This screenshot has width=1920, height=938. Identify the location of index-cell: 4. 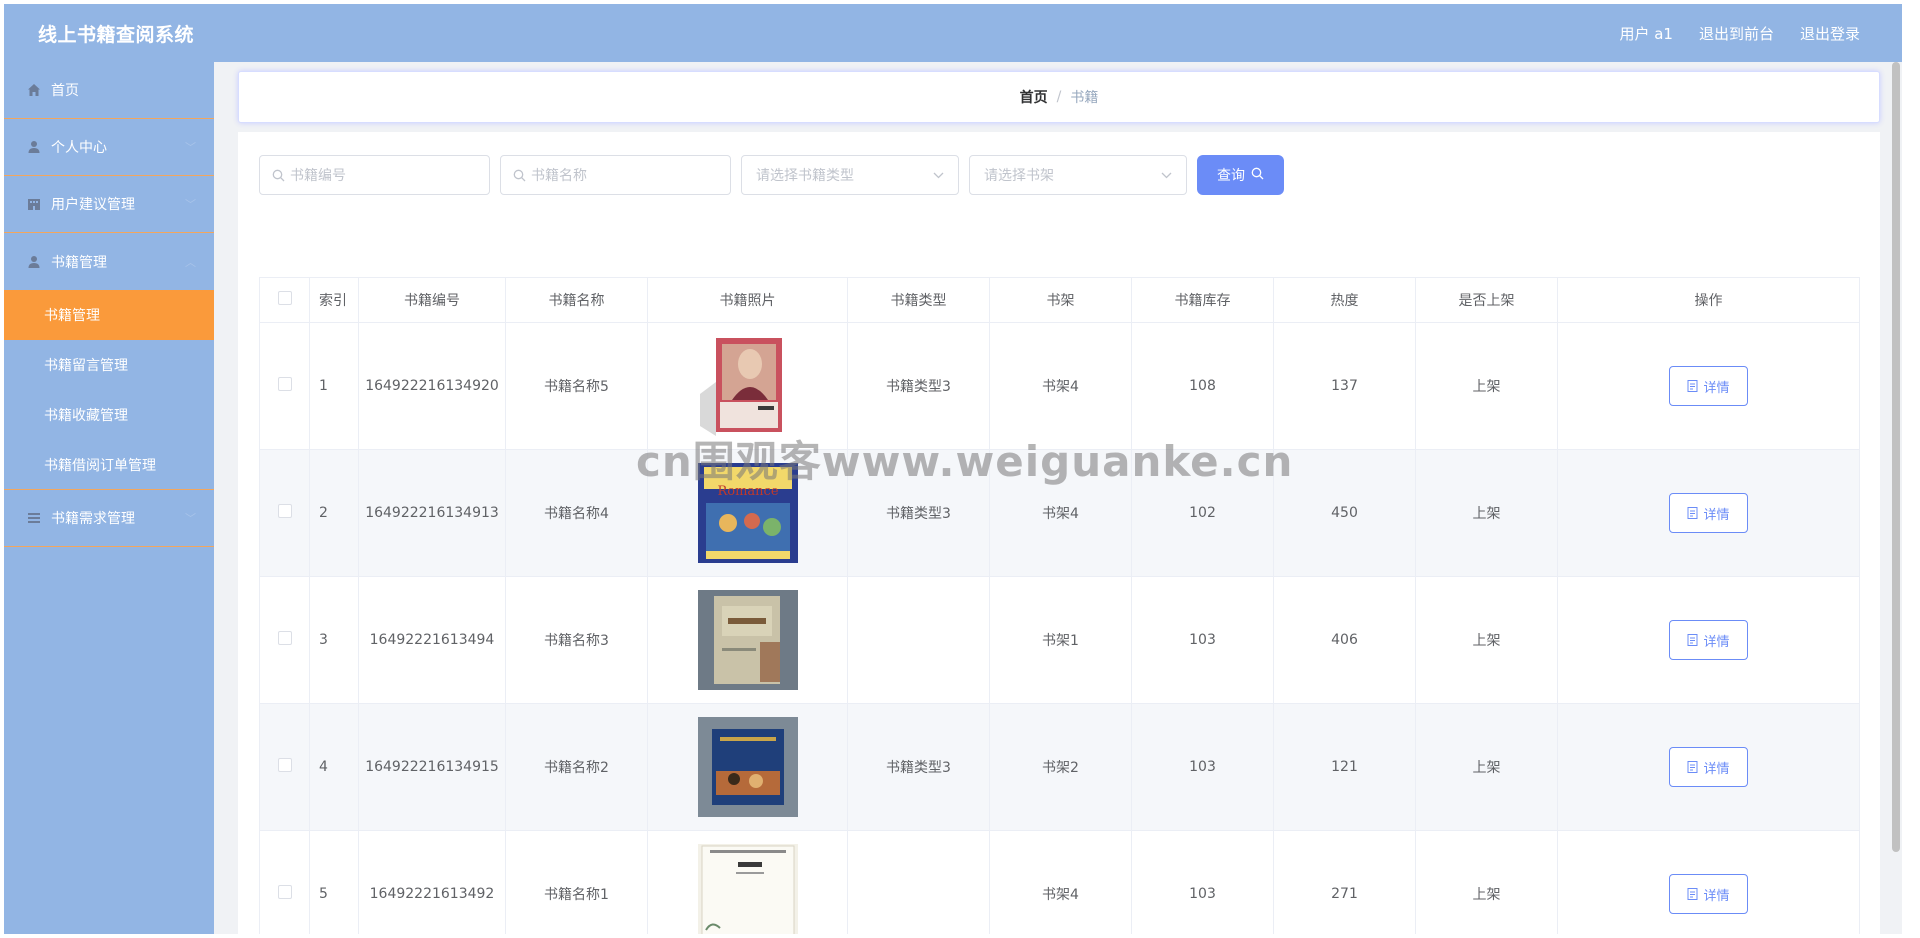
(334, 767).